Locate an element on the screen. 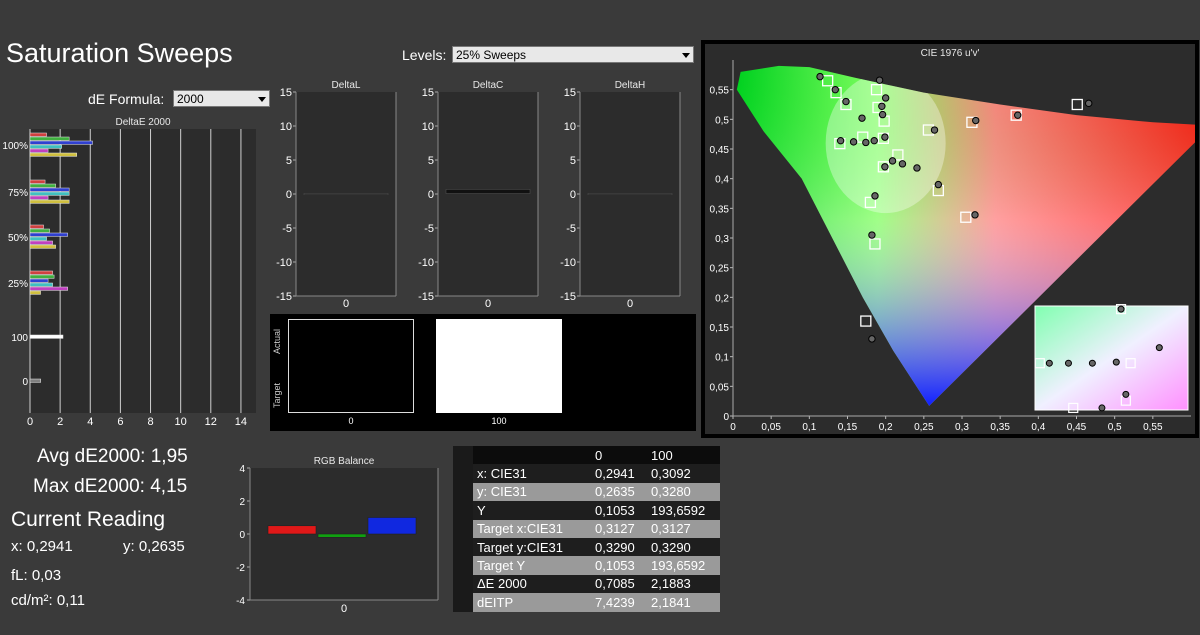 Image resolution: width=1200 pixels, height=635 pixels. rgb-balance-chart: RGB Balance 4 2 0 -2 -4 0 is located at coordinates (337, 535).